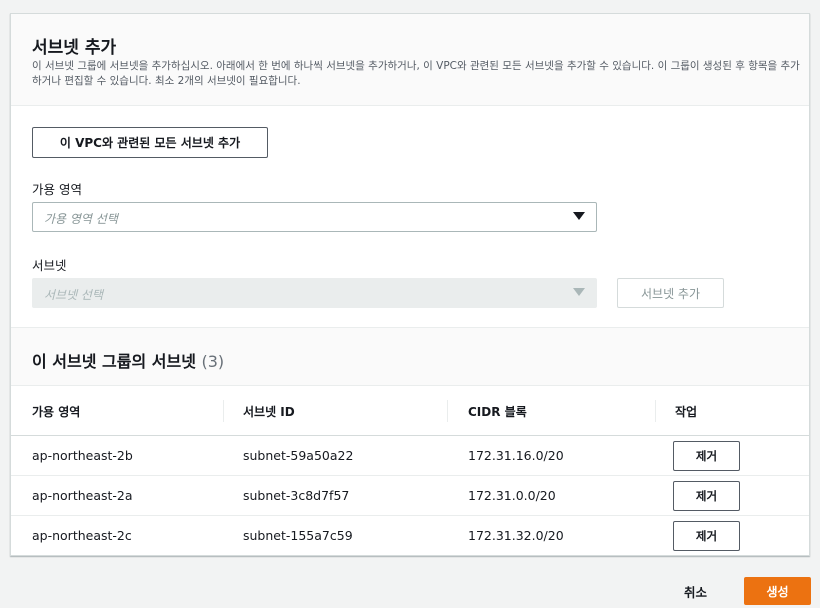  I want to click on column-header-action: 작업, so click(686, 412).